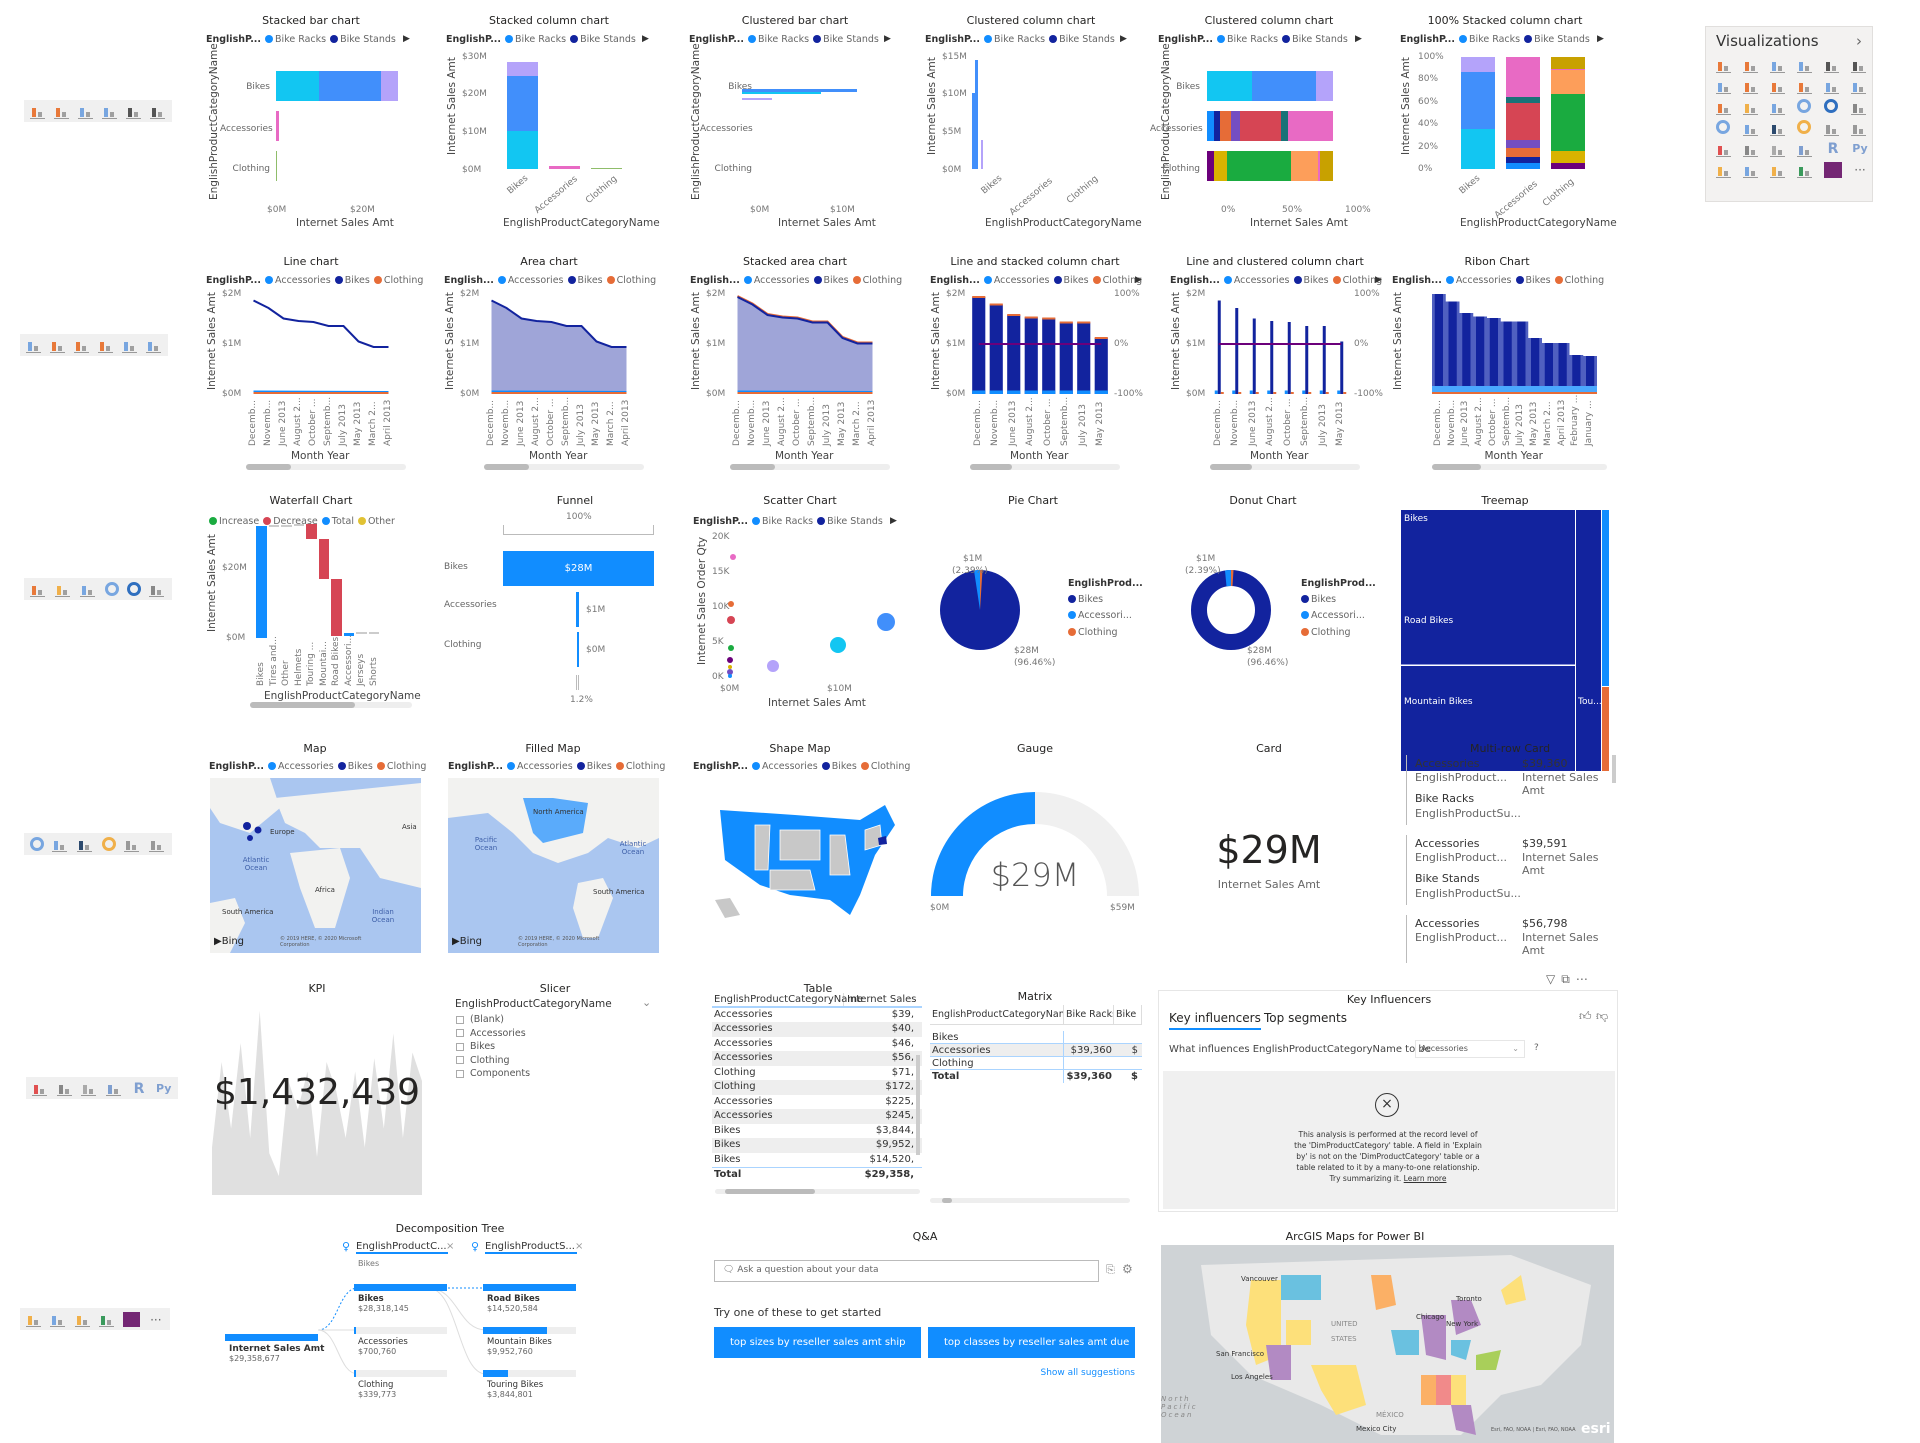  Describe the element at coordinates (63, 589) in the screenshot. I see `funnel-icon` at that location.